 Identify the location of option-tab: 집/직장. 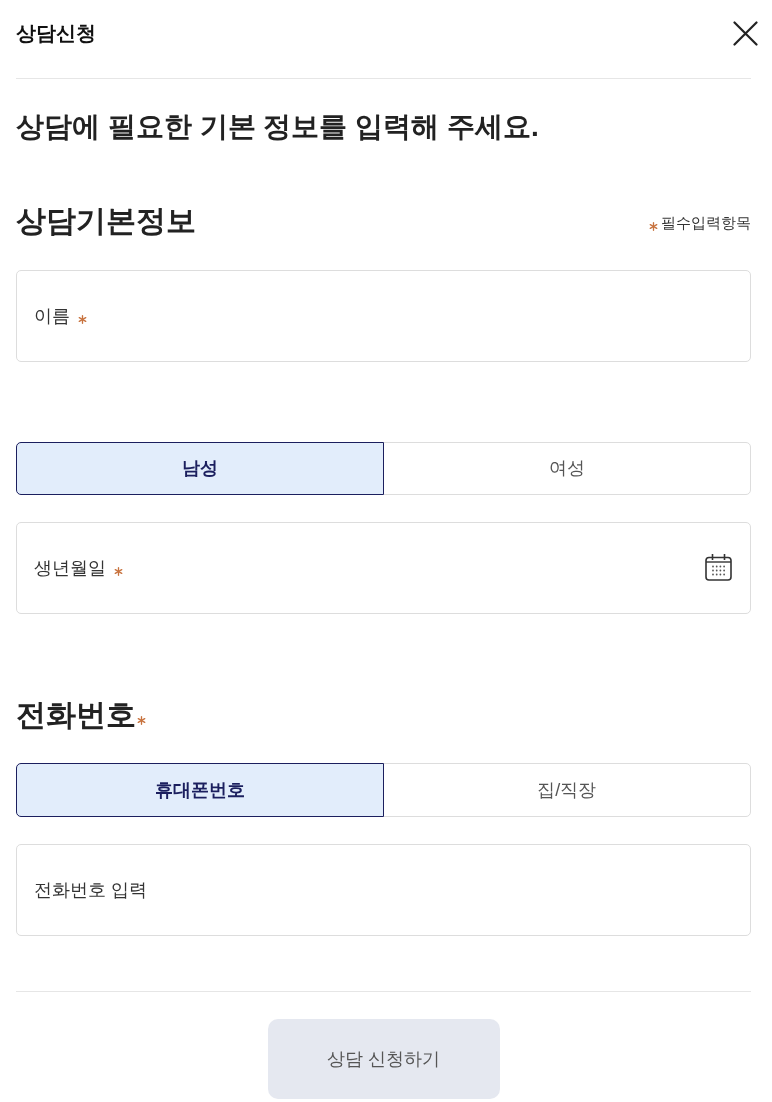
(566, 790).